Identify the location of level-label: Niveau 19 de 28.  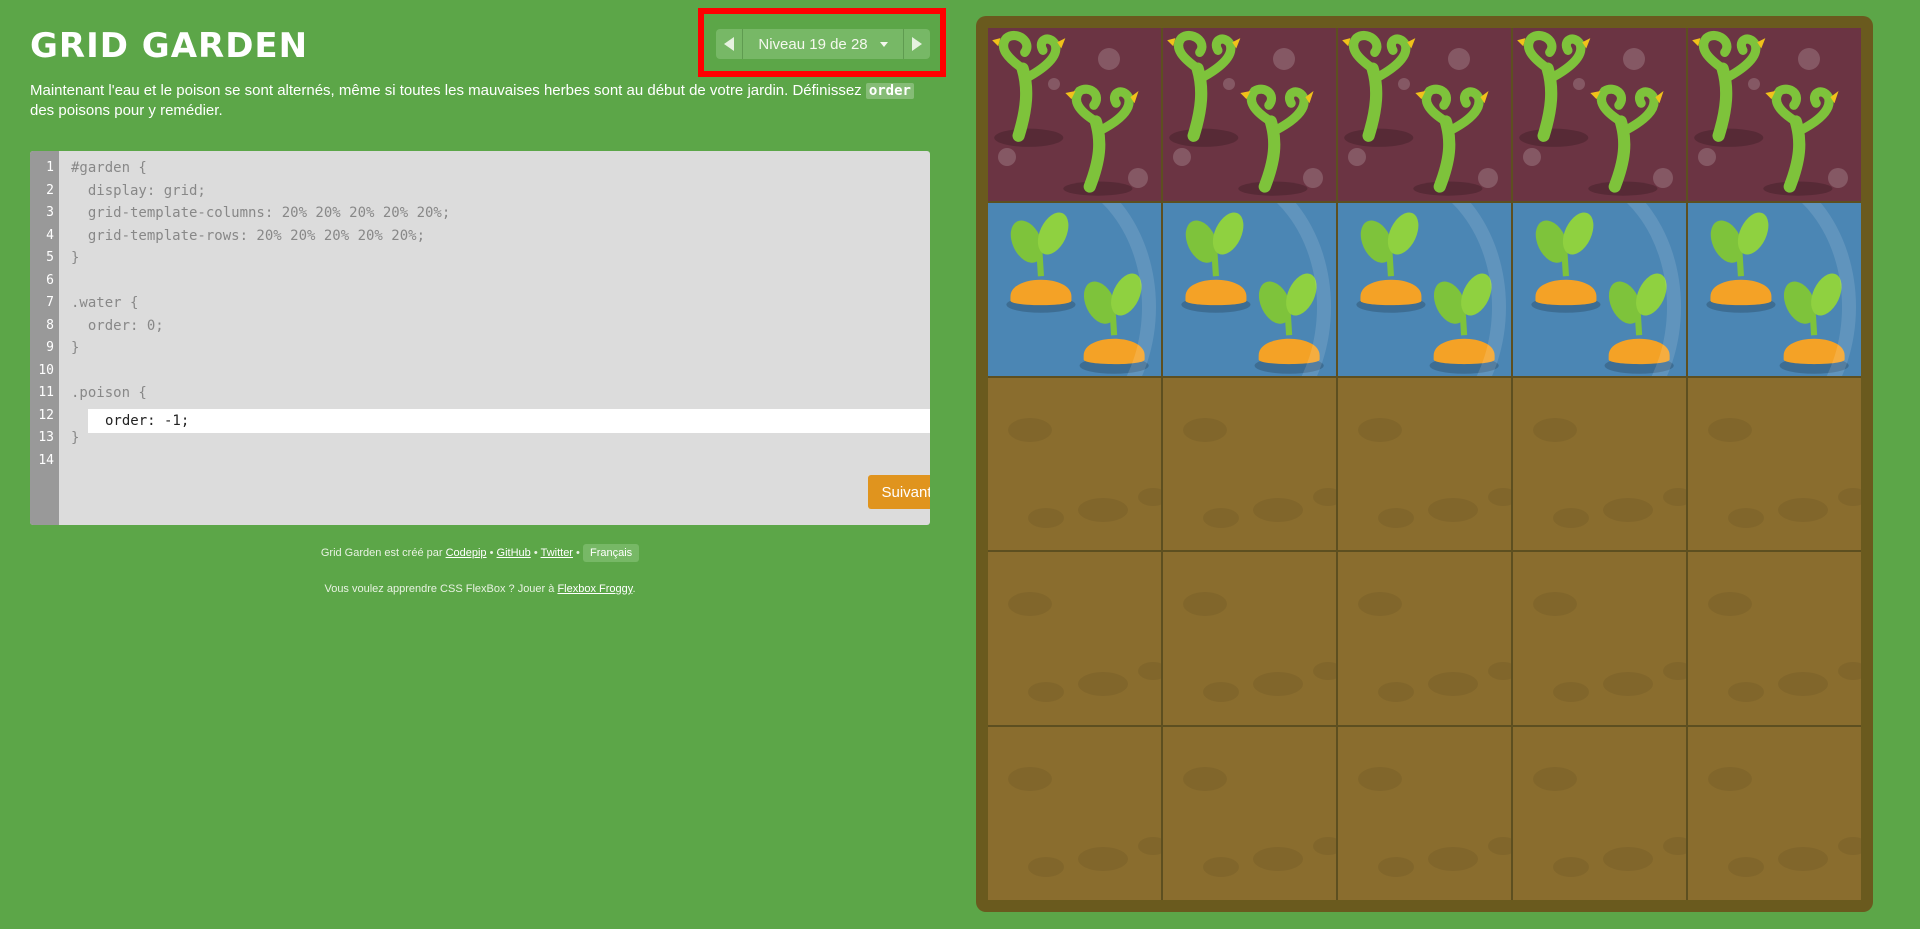
(813, 44).